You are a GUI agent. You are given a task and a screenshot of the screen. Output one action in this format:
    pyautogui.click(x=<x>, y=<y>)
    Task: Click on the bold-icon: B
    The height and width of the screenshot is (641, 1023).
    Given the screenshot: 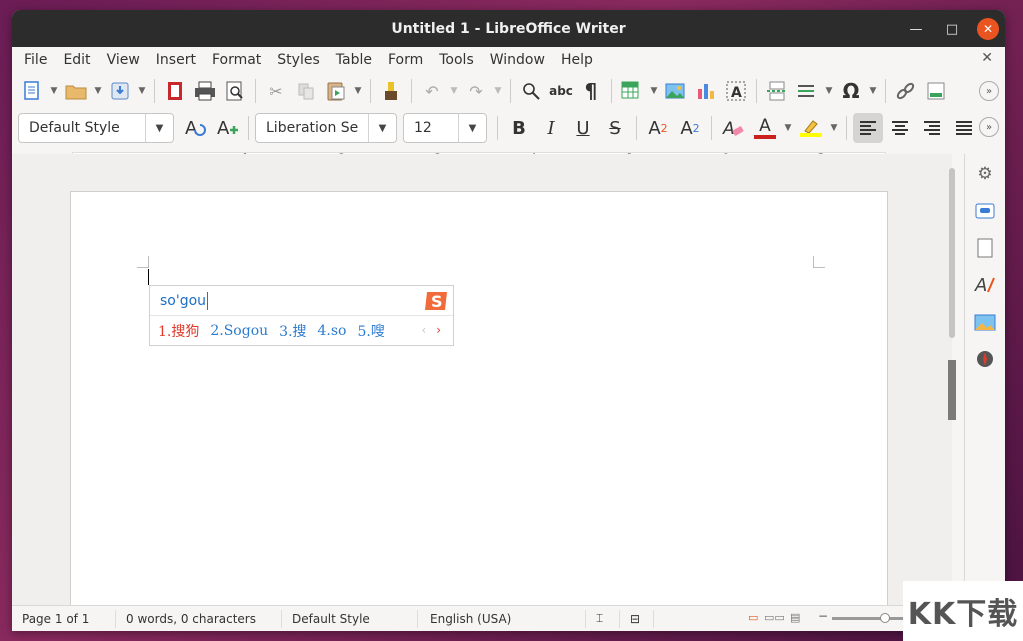 What is the action you would take?
    pyautogui.click(x=519, y=128)
    